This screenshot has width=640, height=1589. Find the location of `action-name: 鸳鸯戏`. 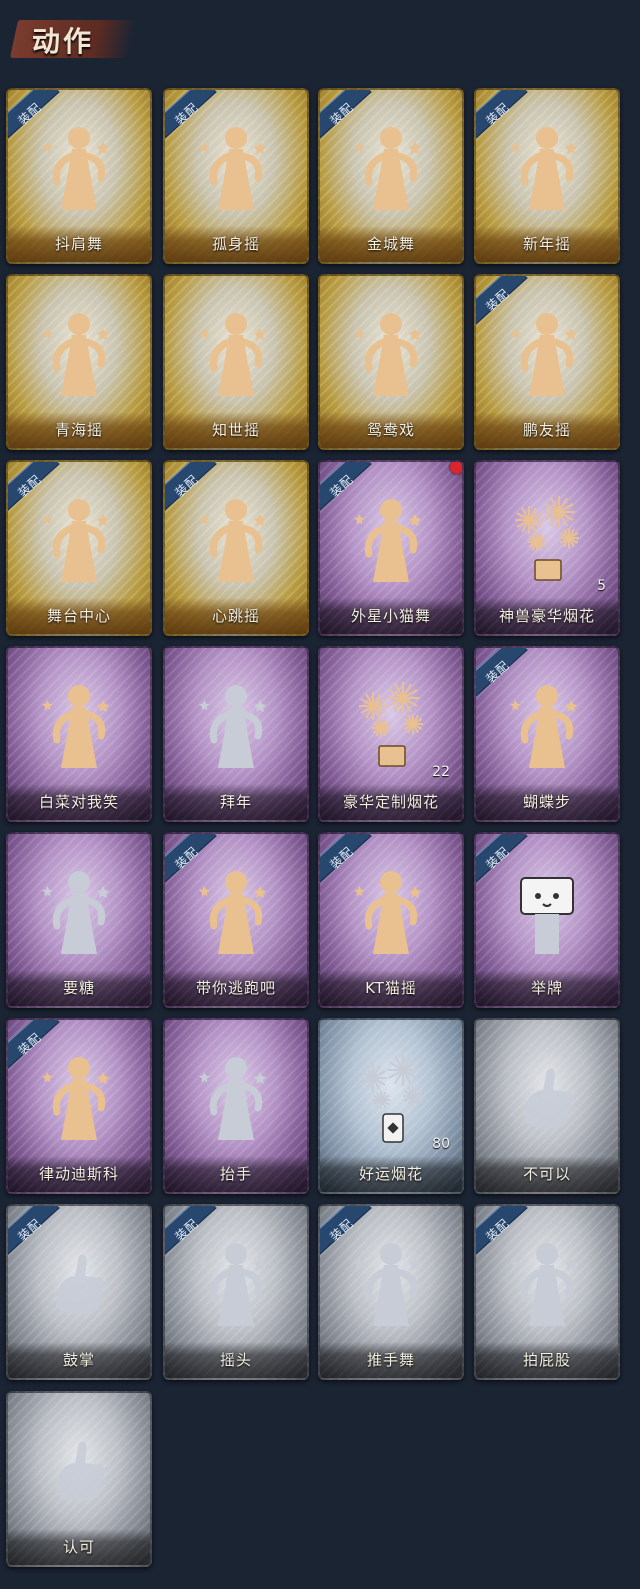

action-name: 鸳鸯戏 is located at coordinates (390, 430).